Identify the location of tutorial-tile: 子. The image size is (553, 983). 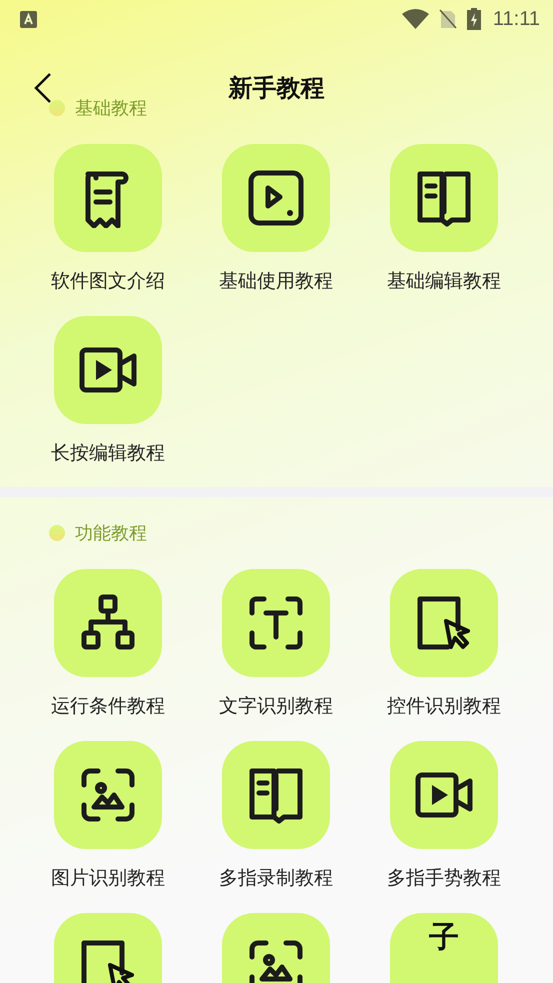
(444, 948).